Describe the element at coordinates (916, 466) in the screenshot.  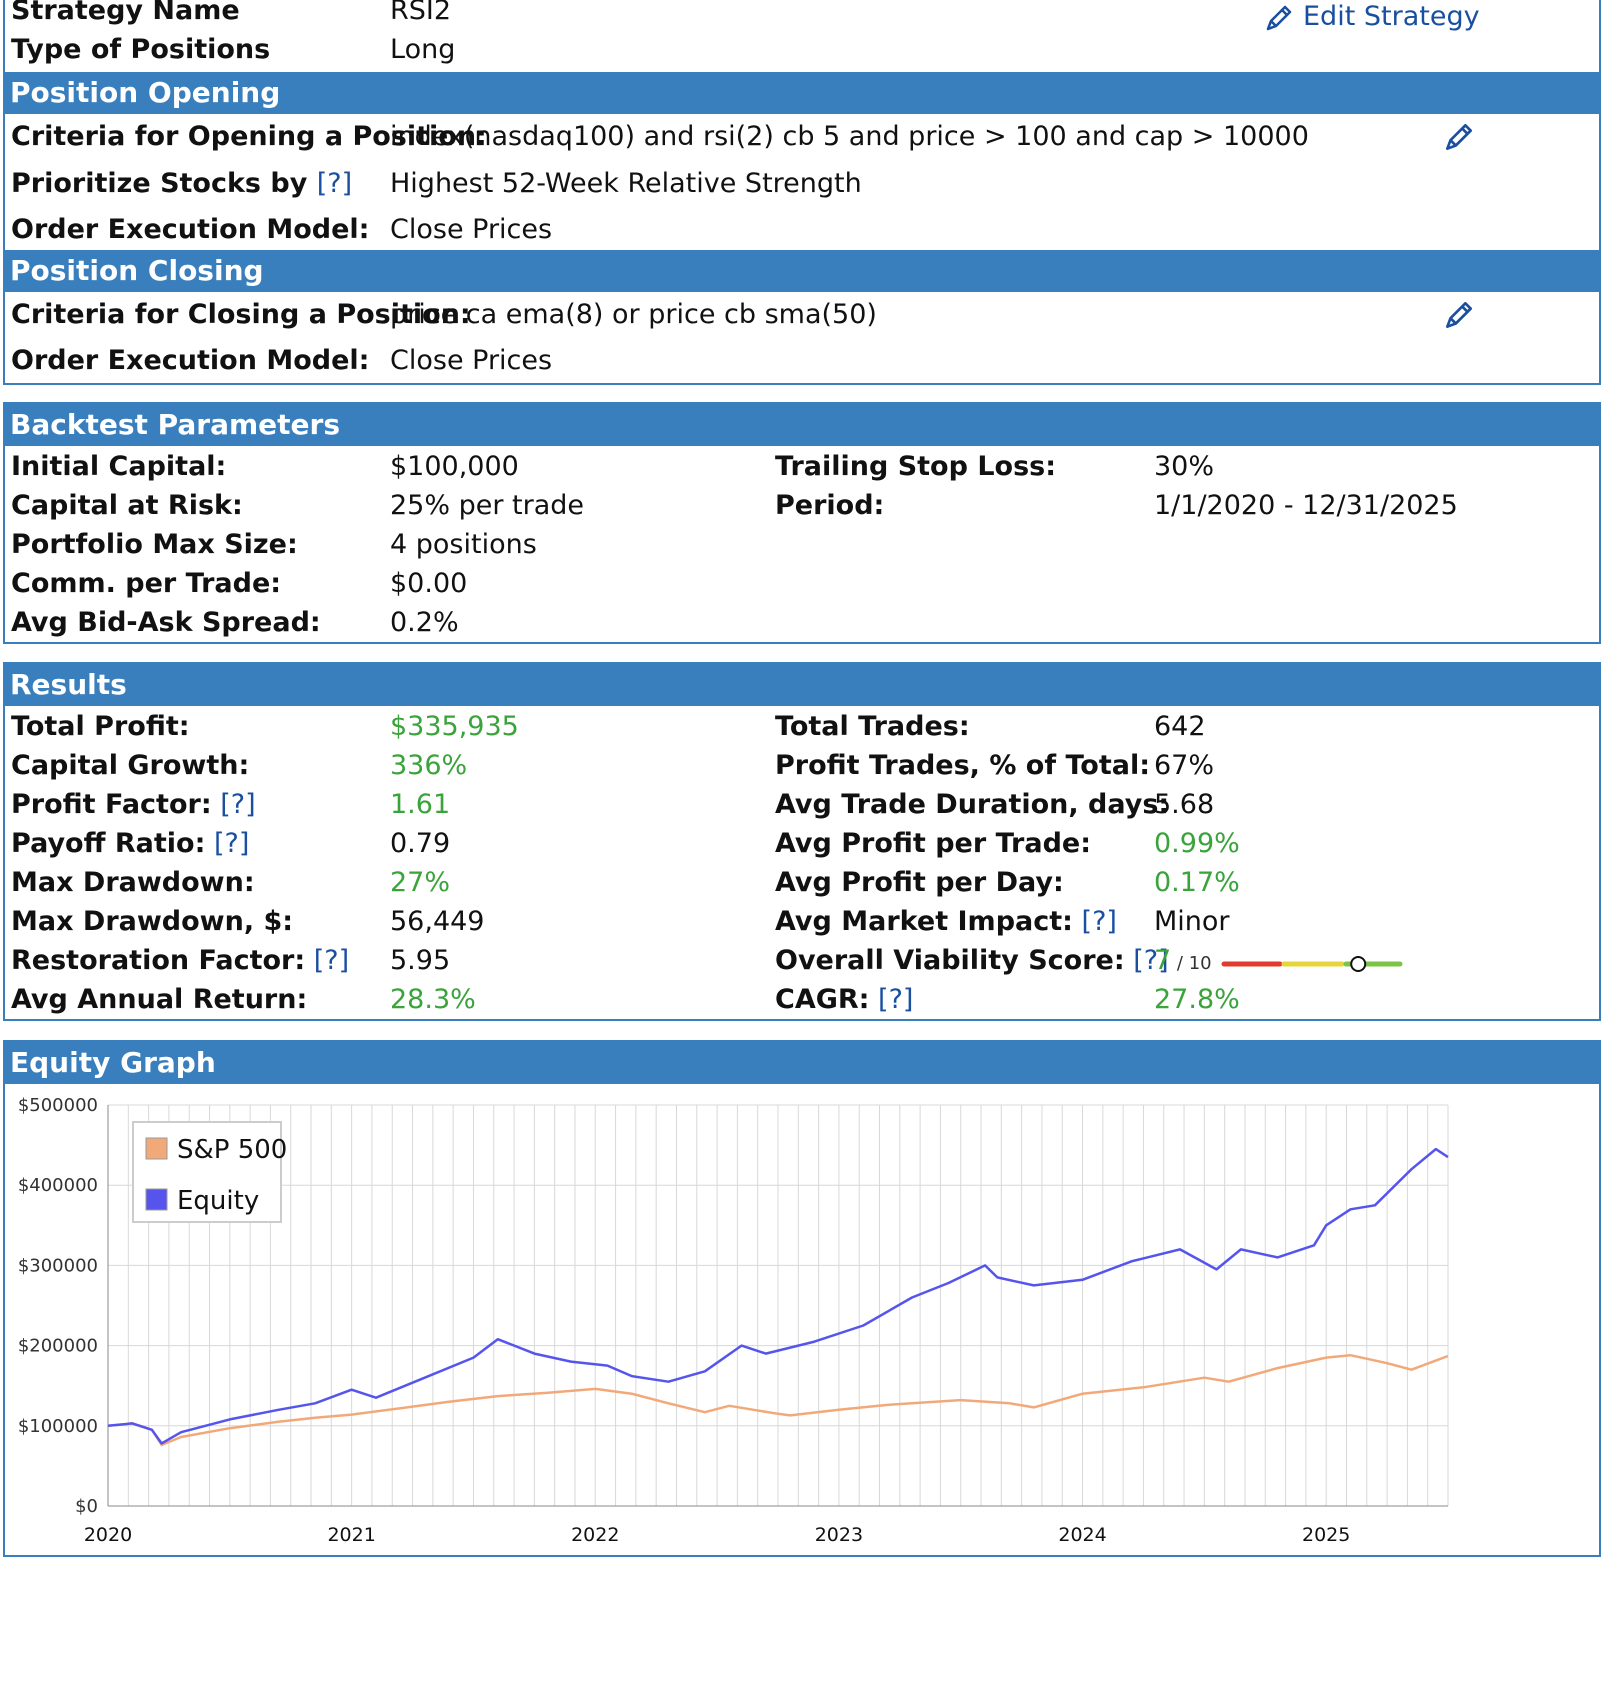
I see `backtest-right-label: Trailing Stop Loss:` at that location.